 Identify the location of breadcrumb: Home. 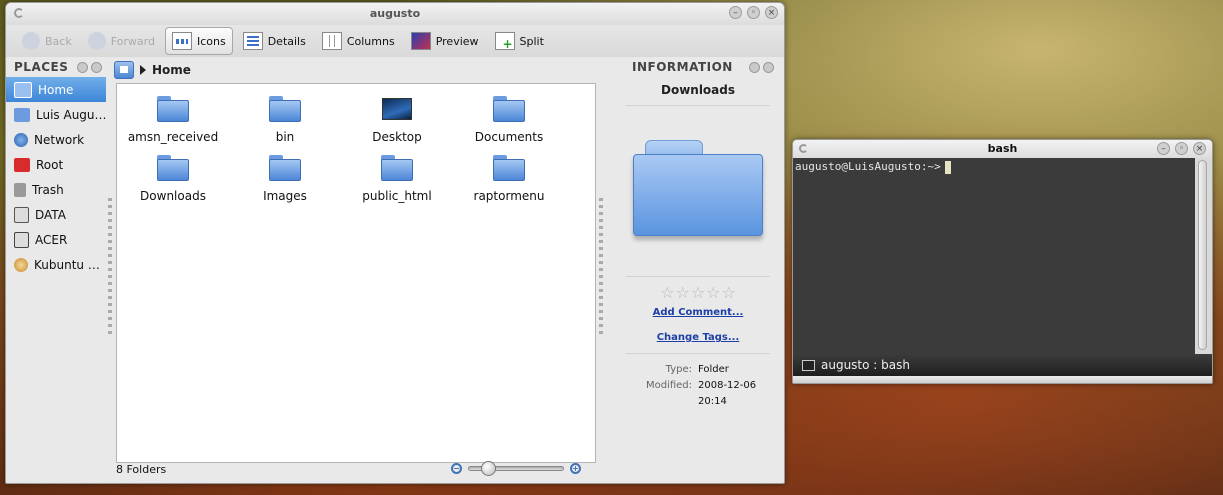
(152, 70).